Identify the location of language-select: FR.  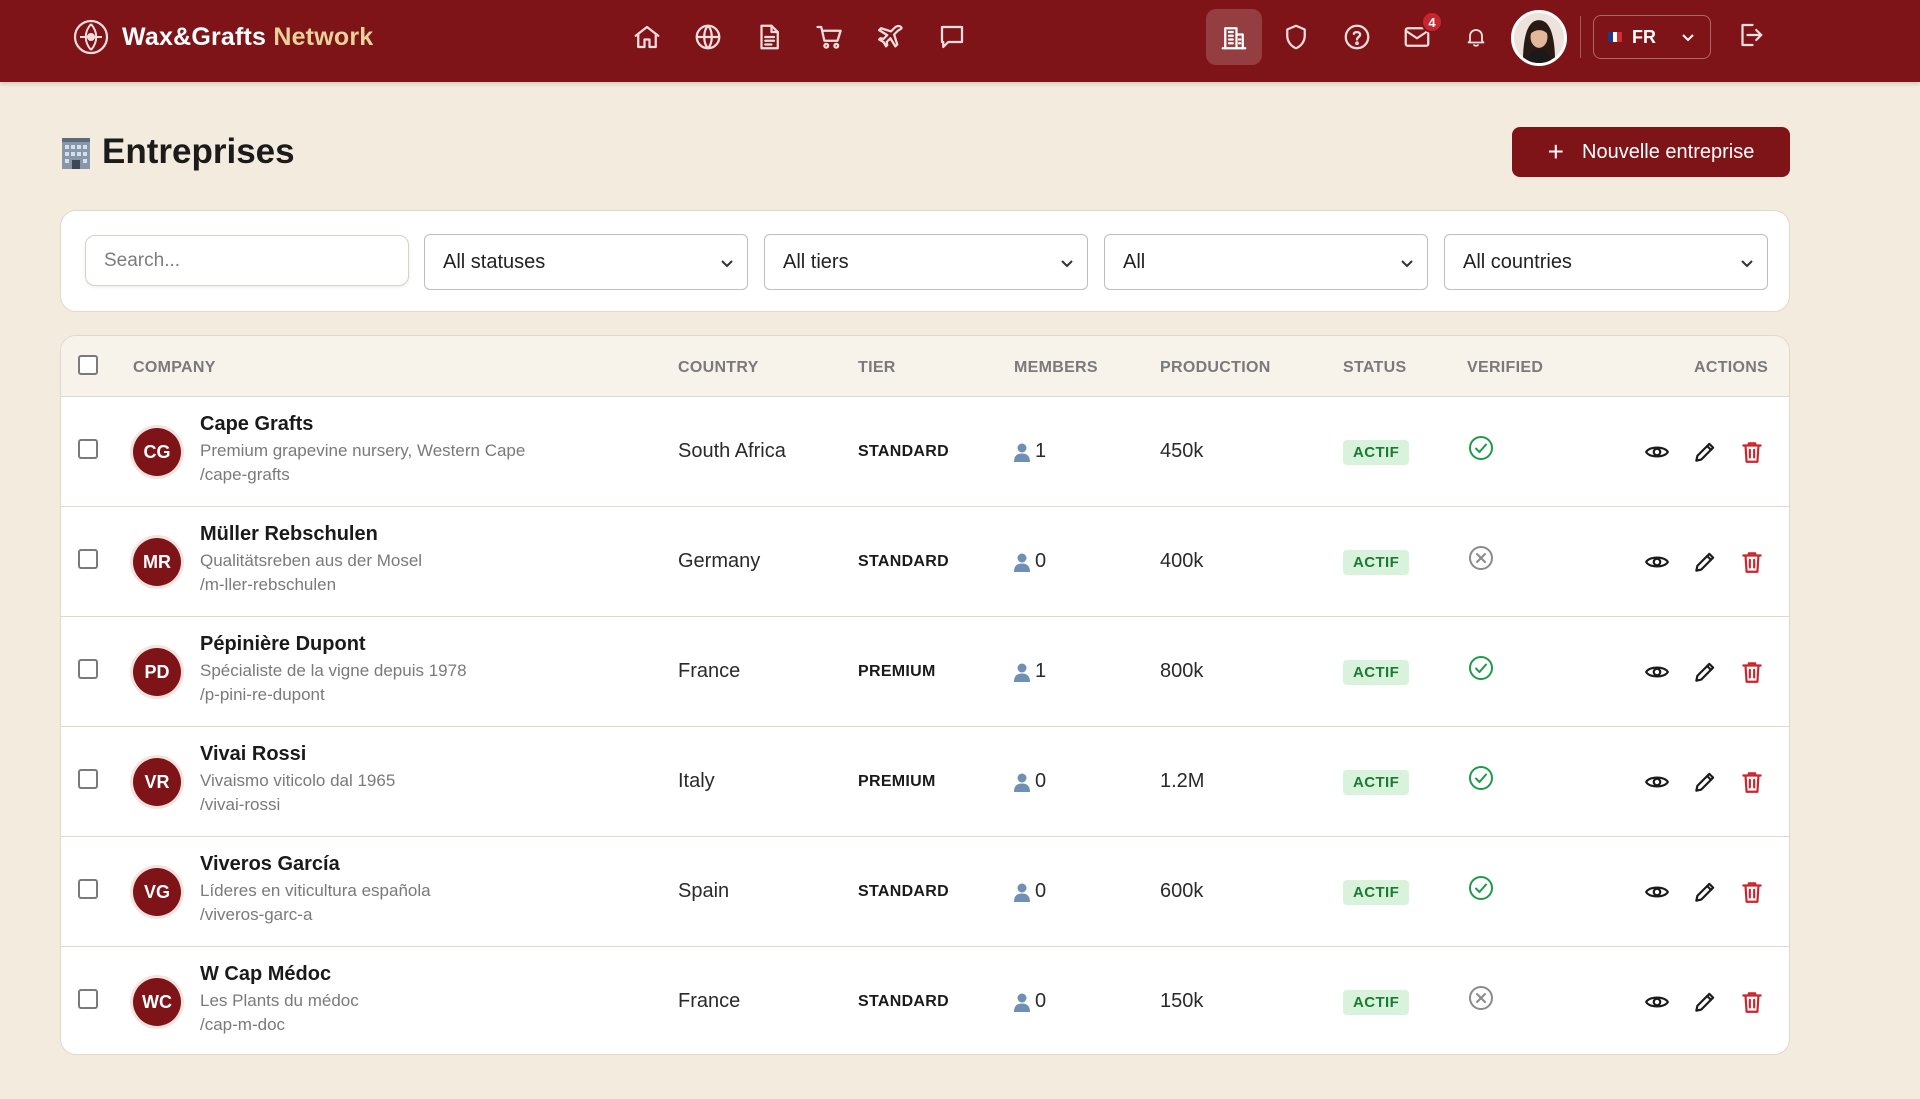
(1652, 37).